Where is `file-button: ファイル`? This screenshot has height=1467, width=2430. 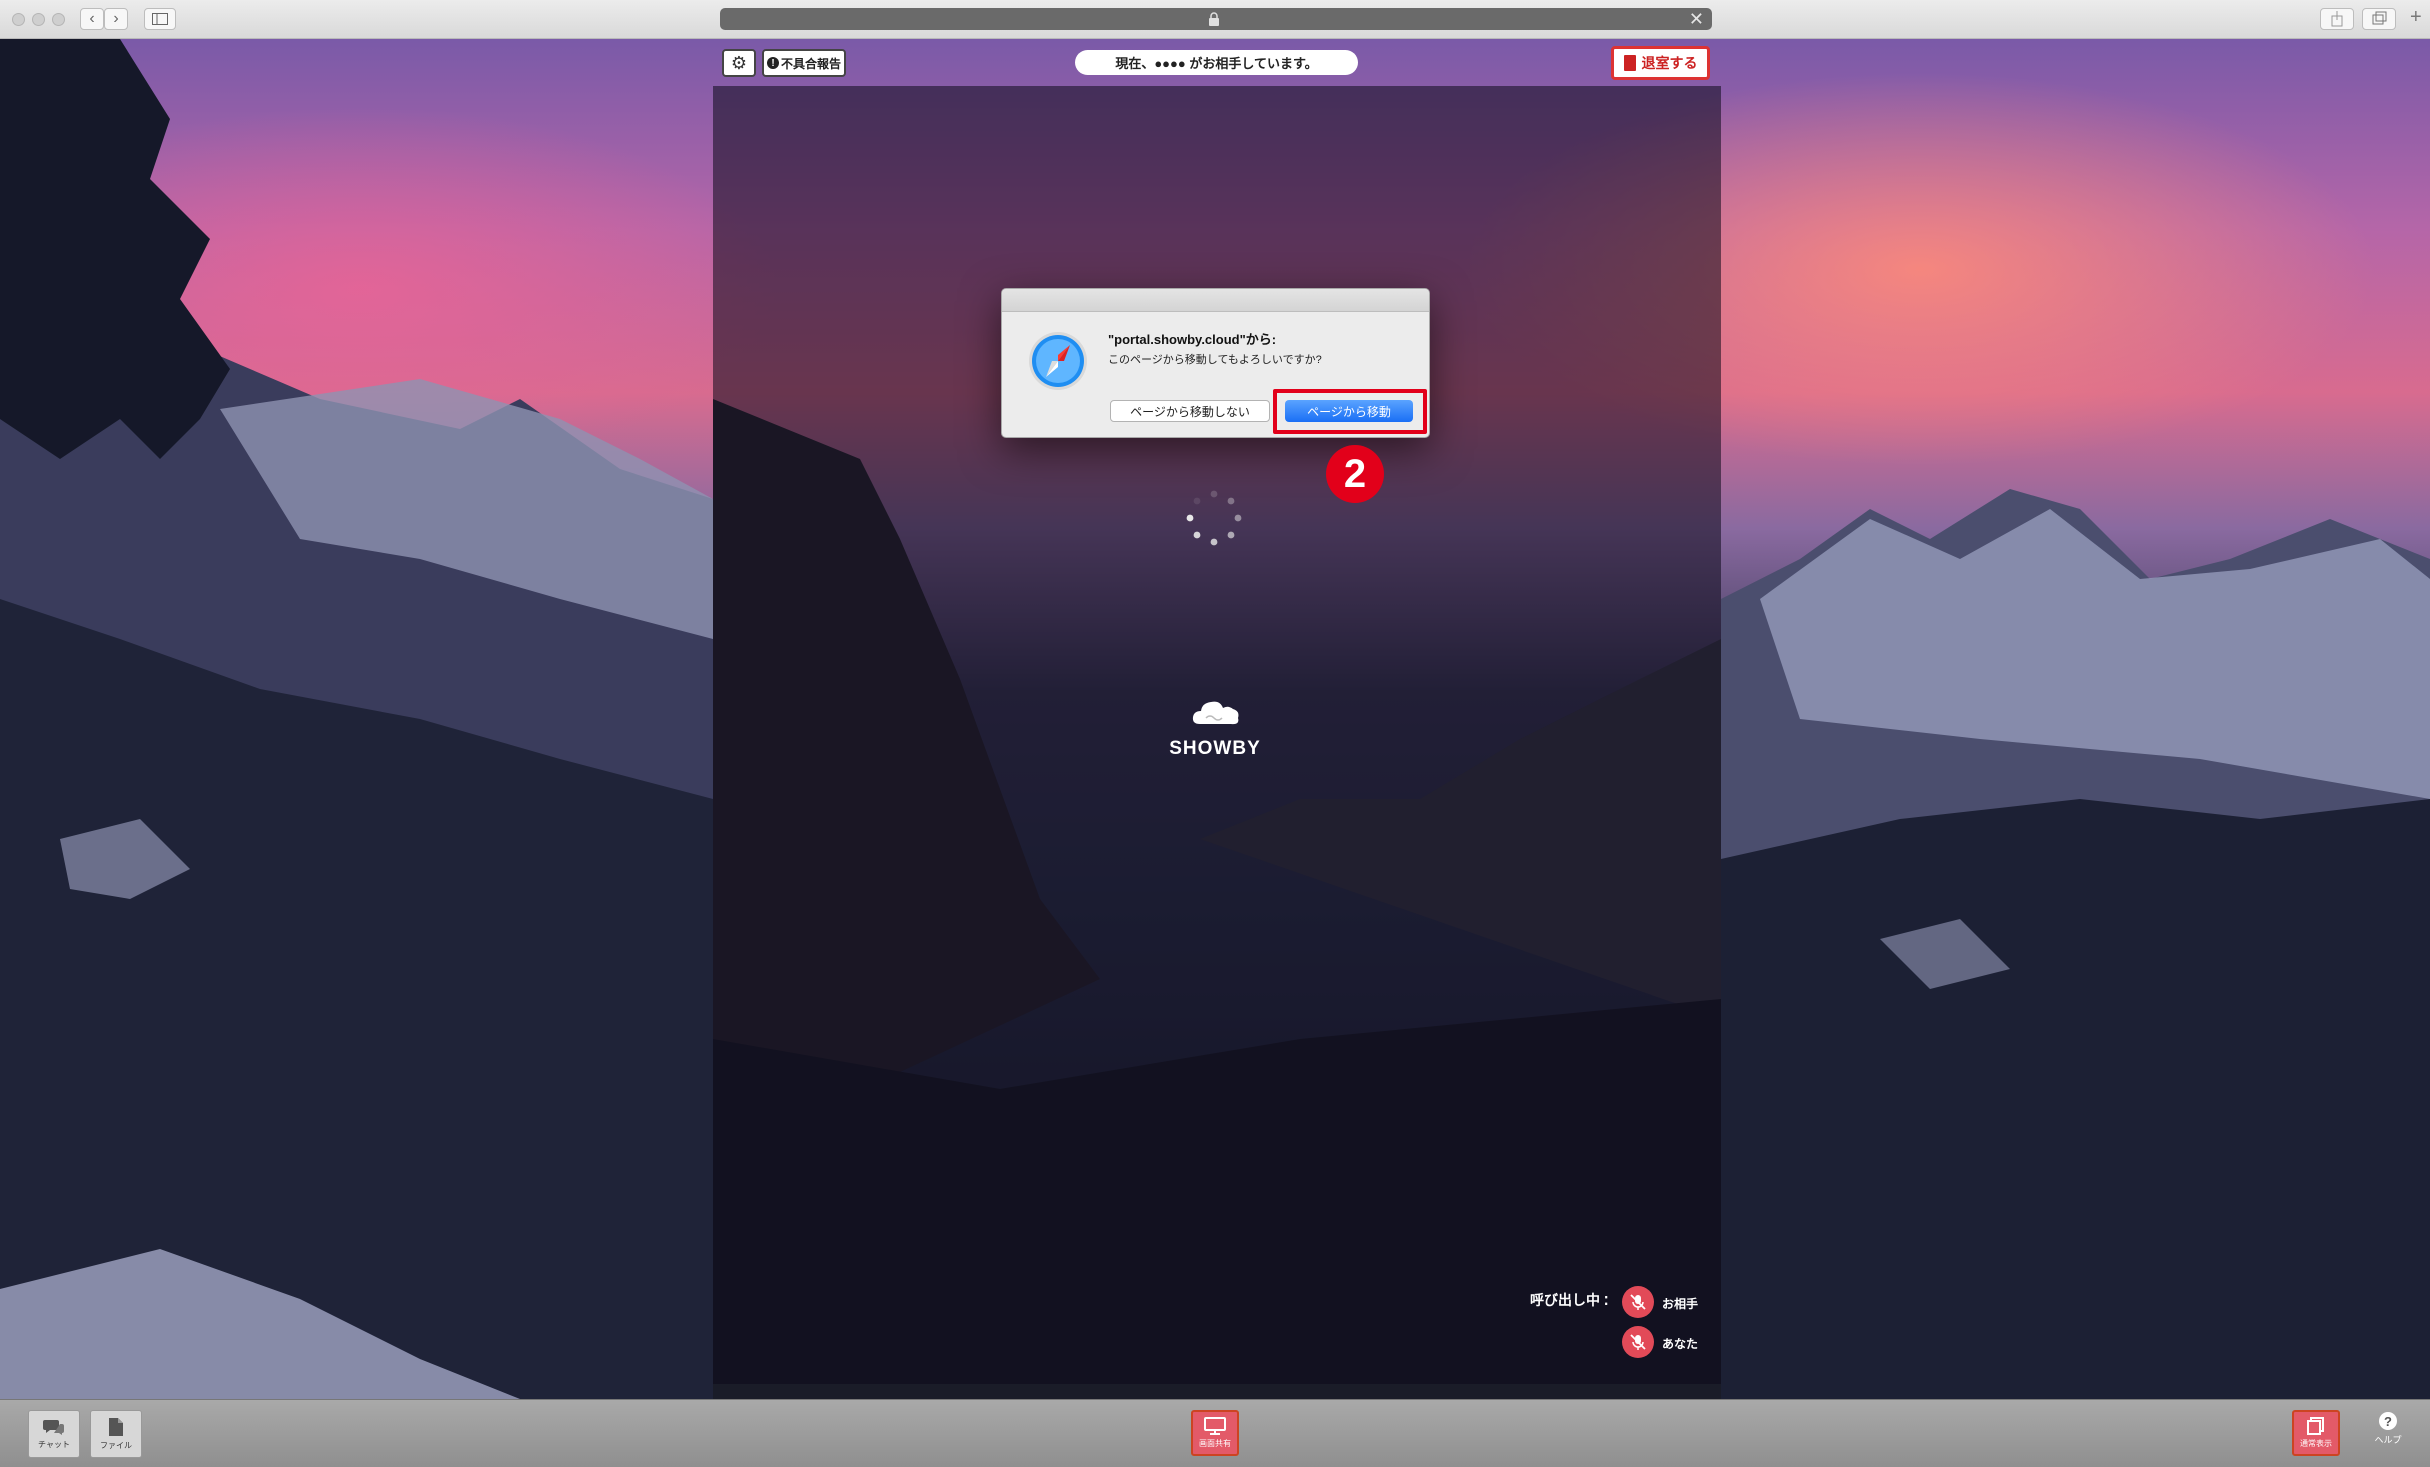 file-button: ファイル is located at coordinates (116, 1434).